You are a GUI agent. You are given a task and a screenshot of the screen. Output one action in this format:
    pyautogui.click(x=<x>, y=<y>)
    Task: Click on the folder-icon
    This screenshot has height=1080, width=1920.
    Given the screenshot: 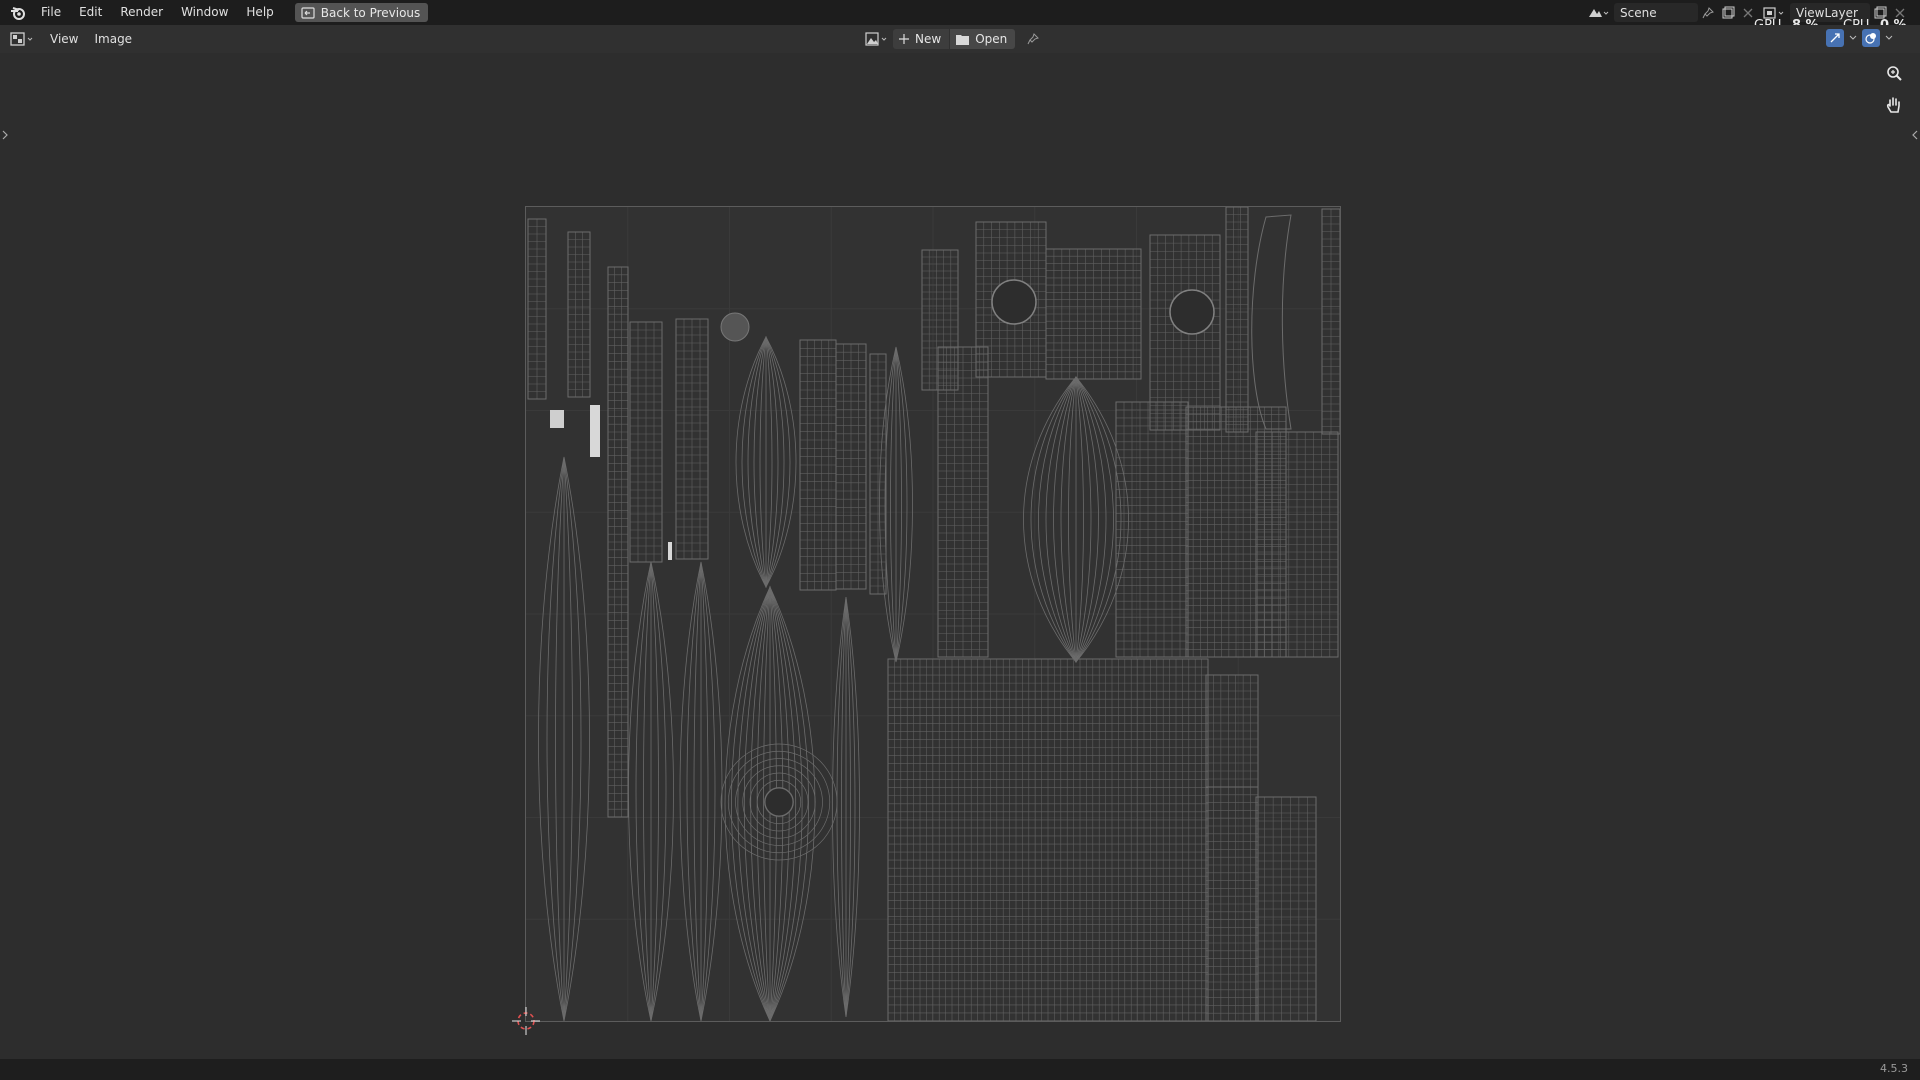 What is the action you would take?
    pyautogui.click(x=963, y=39)
    